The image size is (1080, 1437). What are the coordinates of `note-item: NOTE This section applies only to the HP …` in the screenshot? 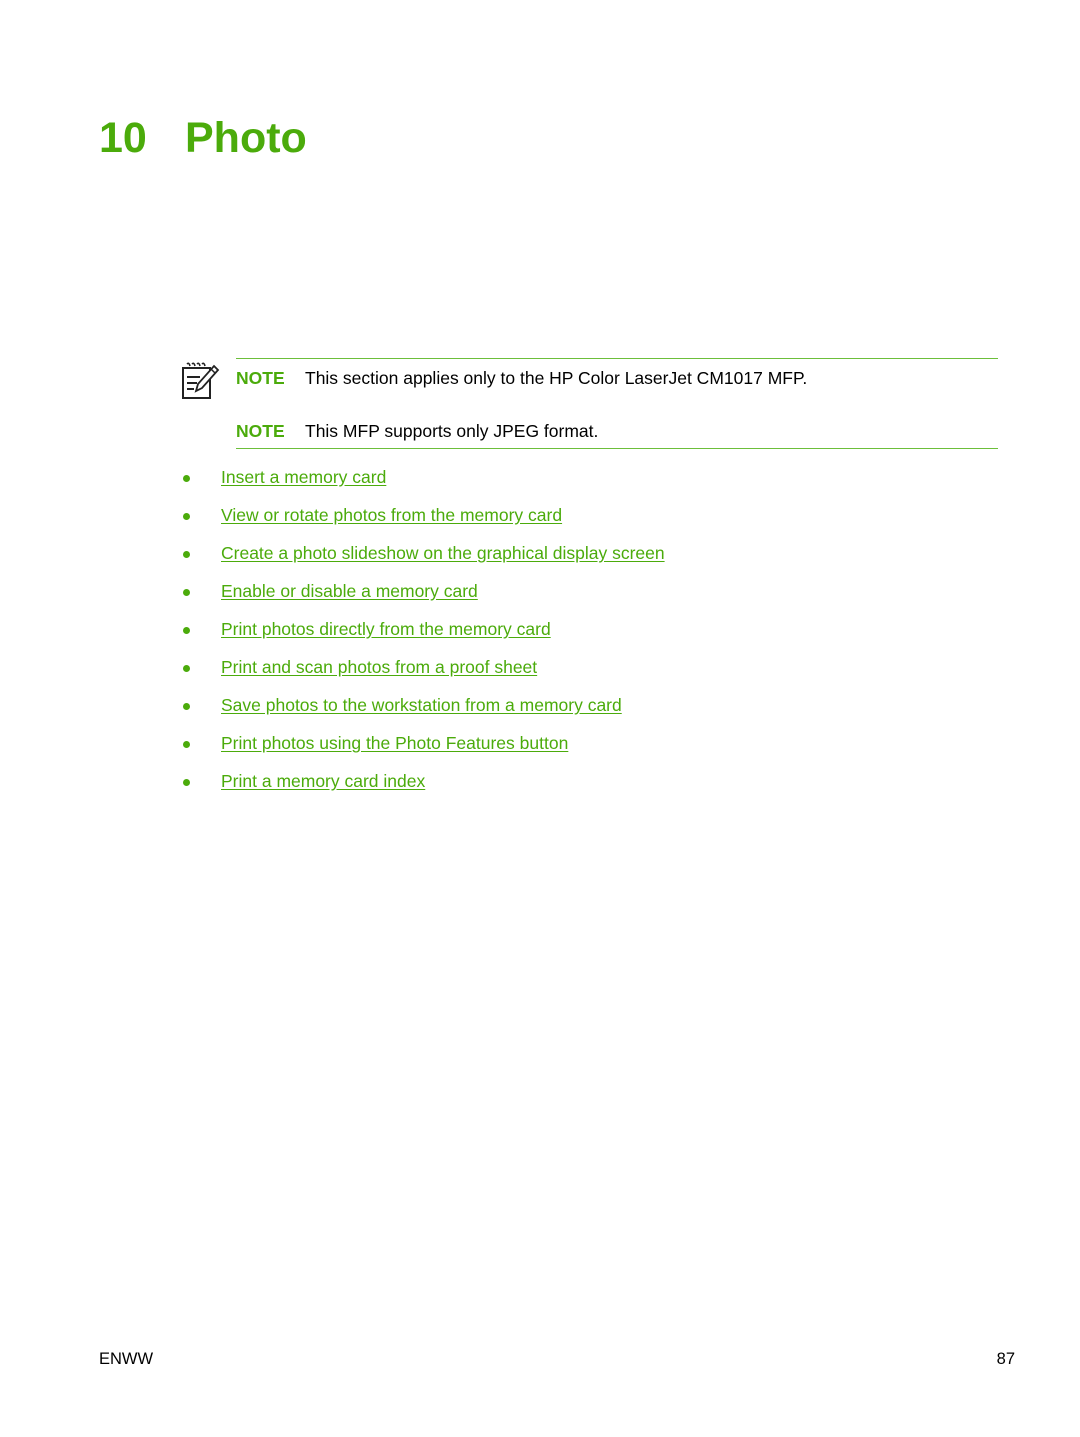 It's located at (521, 378).